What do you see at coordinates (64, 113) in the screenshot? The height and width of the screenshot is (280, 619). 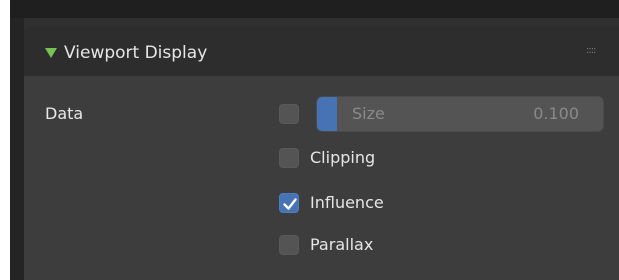 I see `data-label: Data` at bounding box center [64, 113].